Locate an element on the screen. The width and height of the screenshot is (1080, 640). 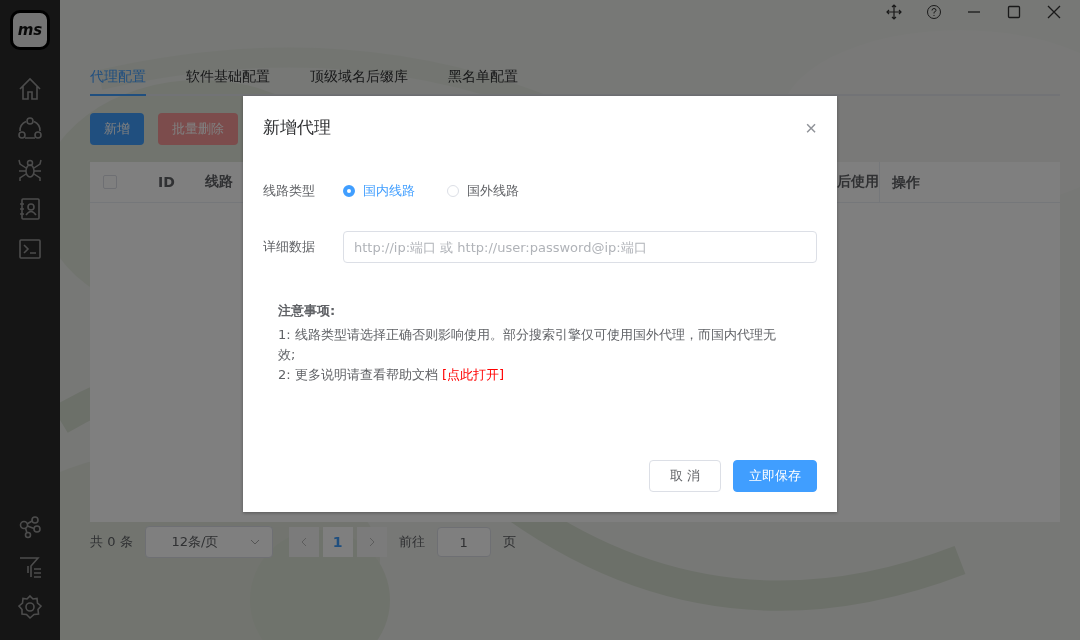
notes-title: 注意事项: is located at coordinates (307, 311).